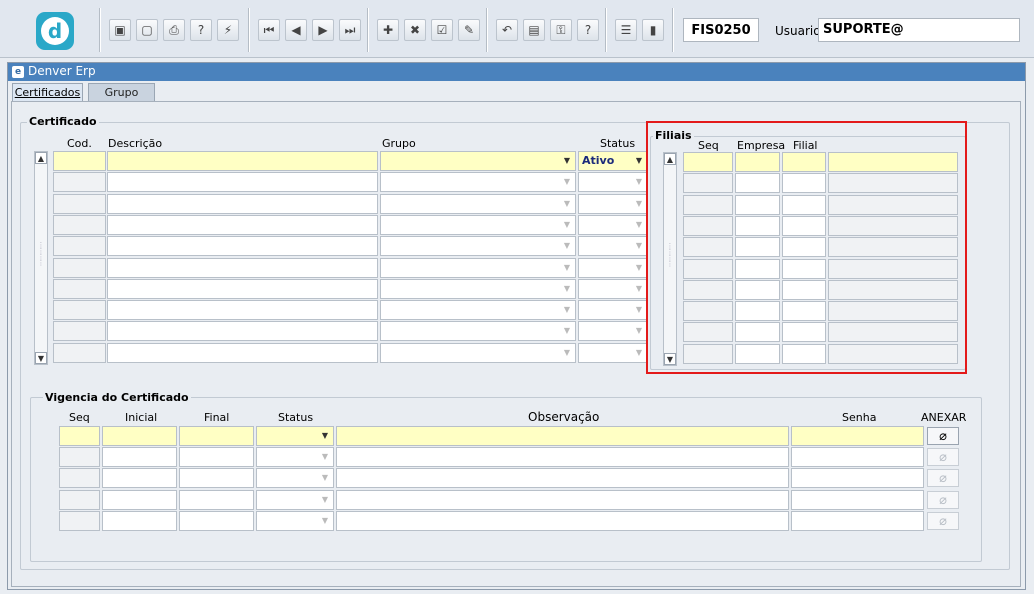  Describe the element at coordinates (588, 30) in the screenshot. I see `help-icon: ?` at that location.